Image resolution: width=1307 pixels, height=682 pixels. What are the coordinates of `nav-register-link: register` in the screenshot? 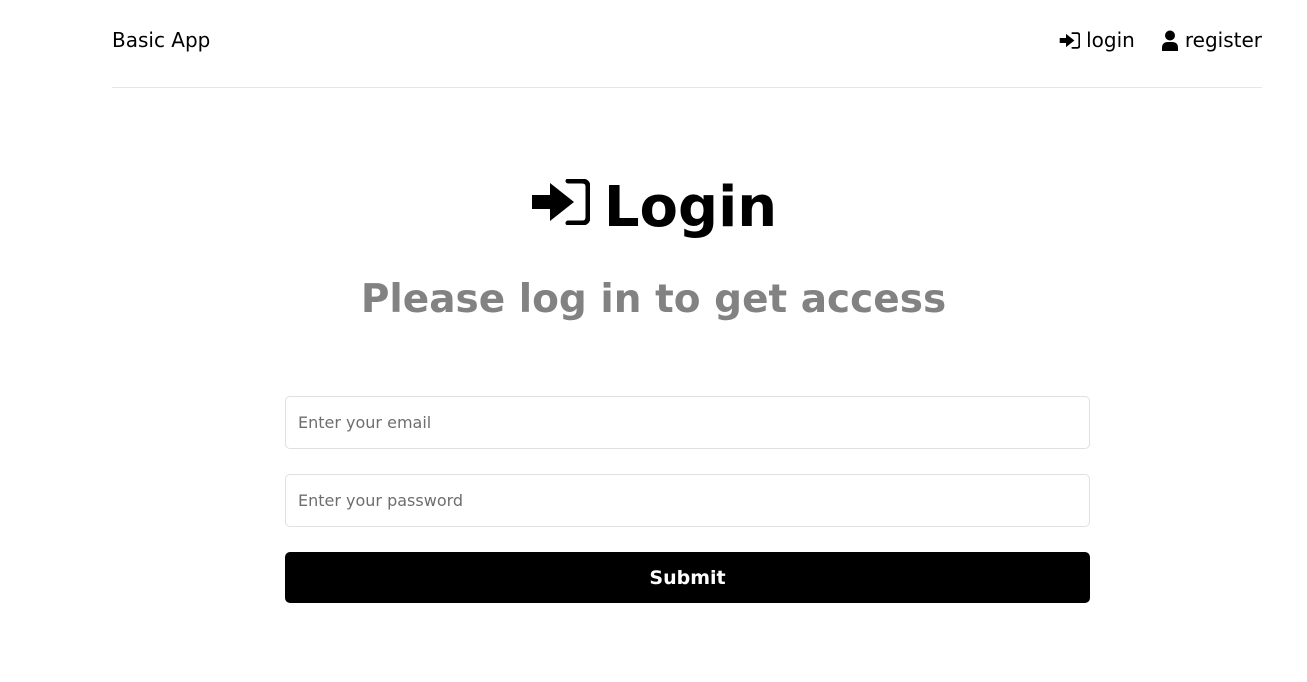 It's located at (1211, 40).